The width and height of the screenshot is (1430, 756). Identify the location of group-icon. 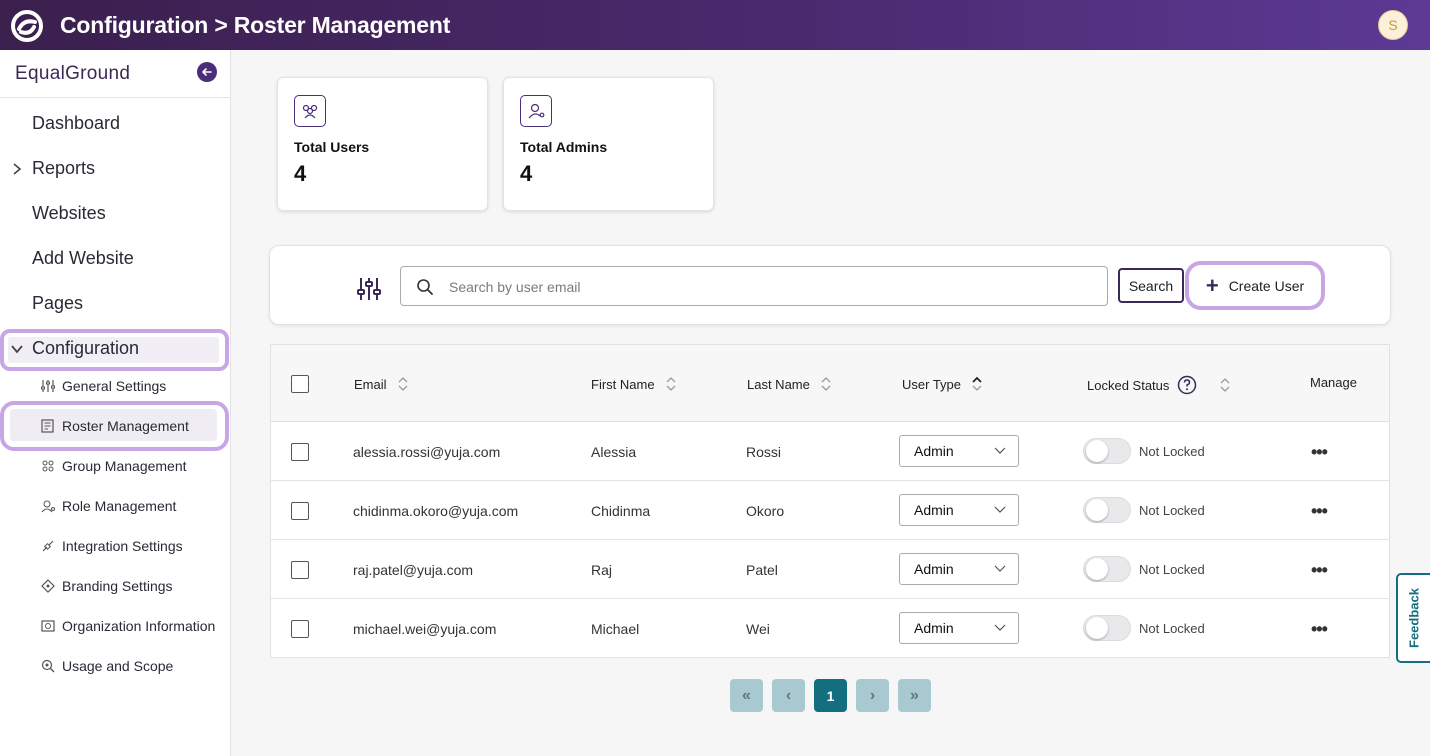
(48, 466).